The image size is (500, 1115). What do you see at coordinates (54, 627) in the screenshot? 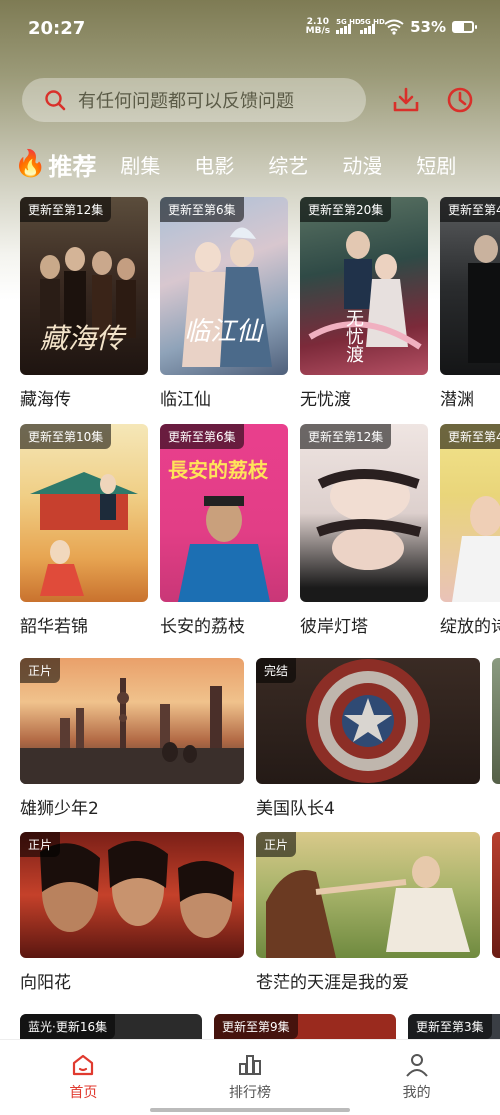
I see `card-title: 韶华若锦` at bounding box center [54, 627].